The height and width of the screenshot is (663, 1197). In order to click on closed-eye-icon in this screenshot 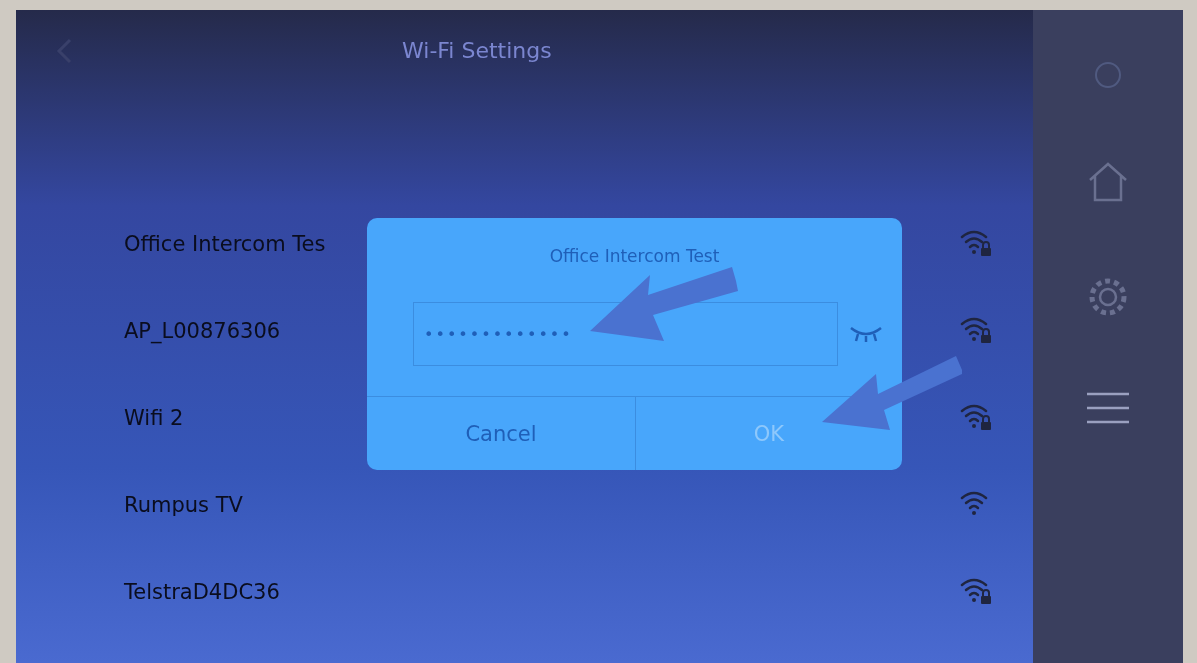, I will do `click(866, 334)`.